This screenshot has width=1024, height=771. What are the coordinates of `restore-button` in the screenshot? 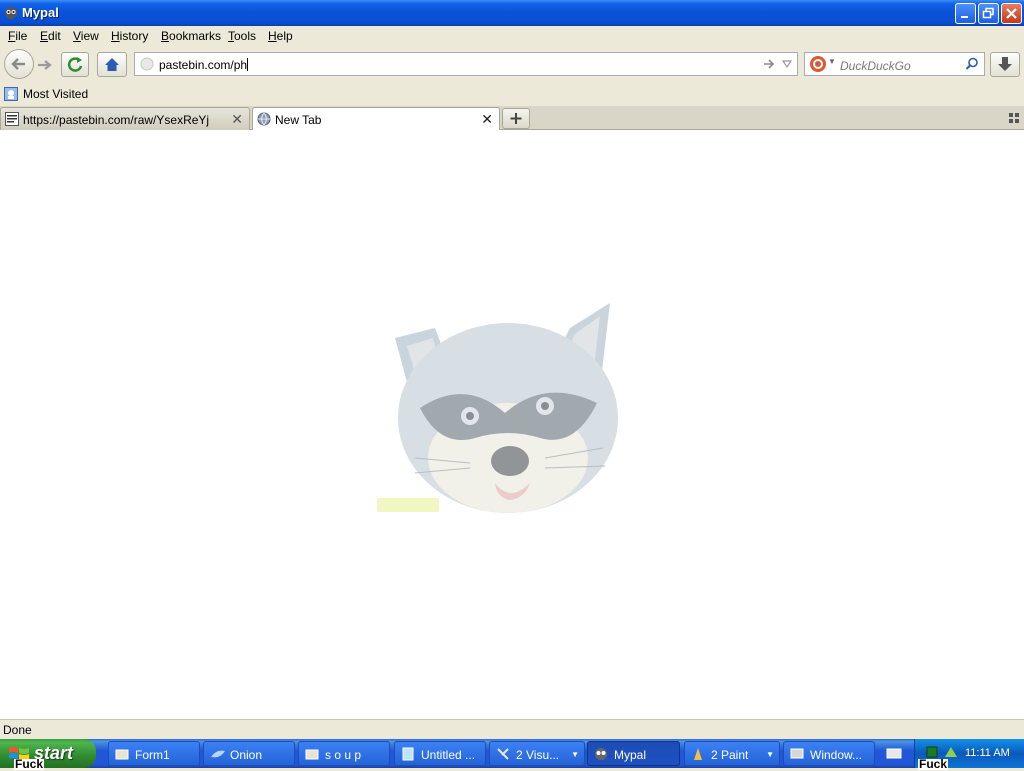 It's located at (988, 13).